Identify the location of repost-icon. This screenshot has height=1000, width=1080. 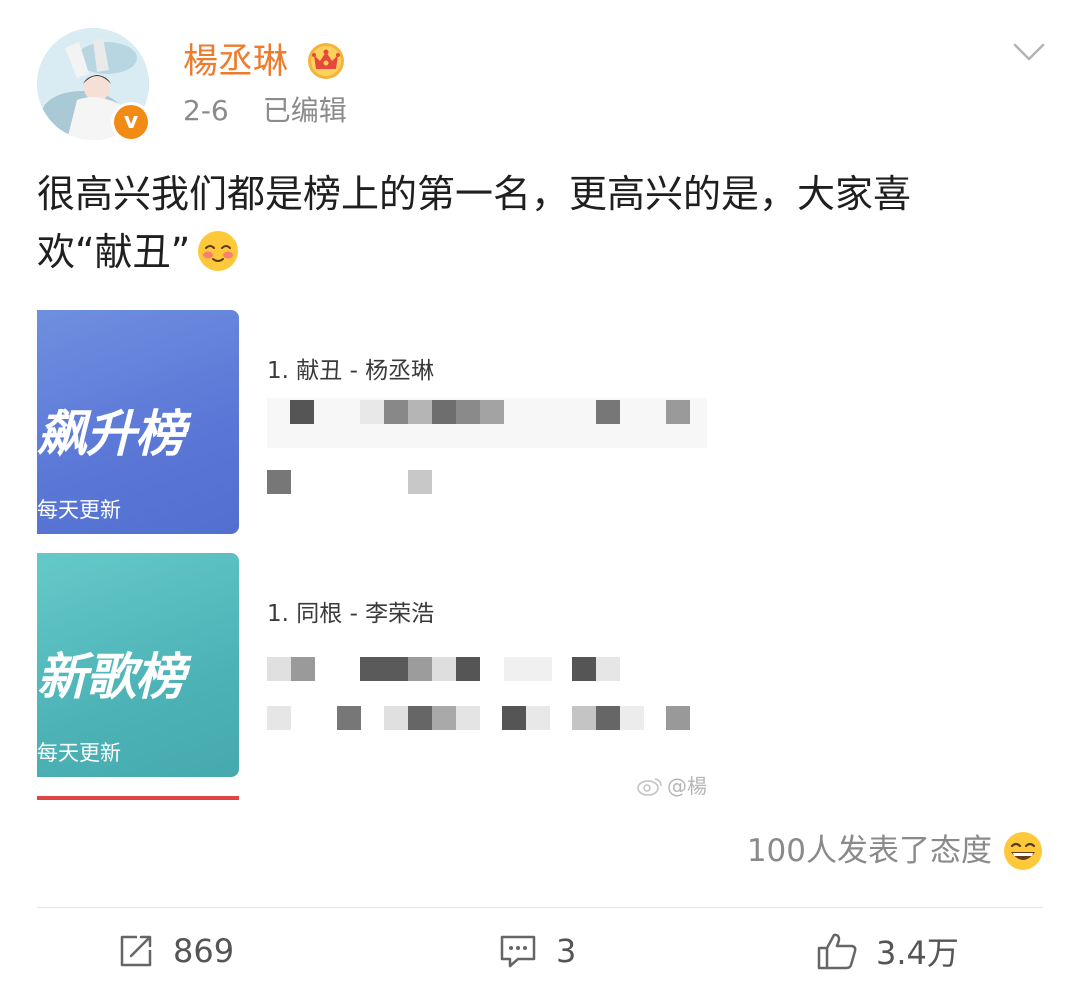
(136, 951).